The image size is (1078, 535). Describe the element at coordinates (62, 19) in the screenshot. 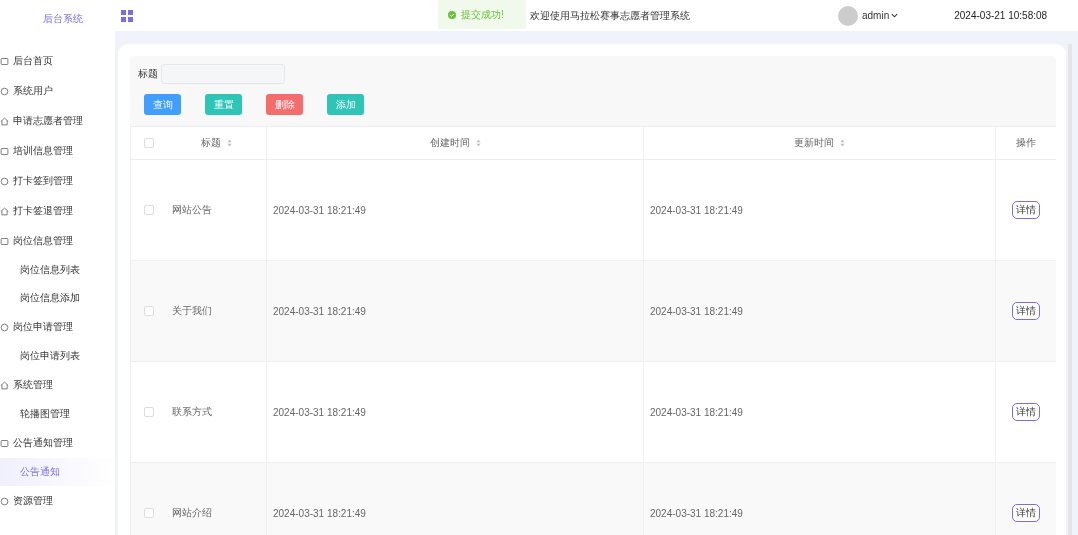

I see `app-title: 后台系统` at that location.